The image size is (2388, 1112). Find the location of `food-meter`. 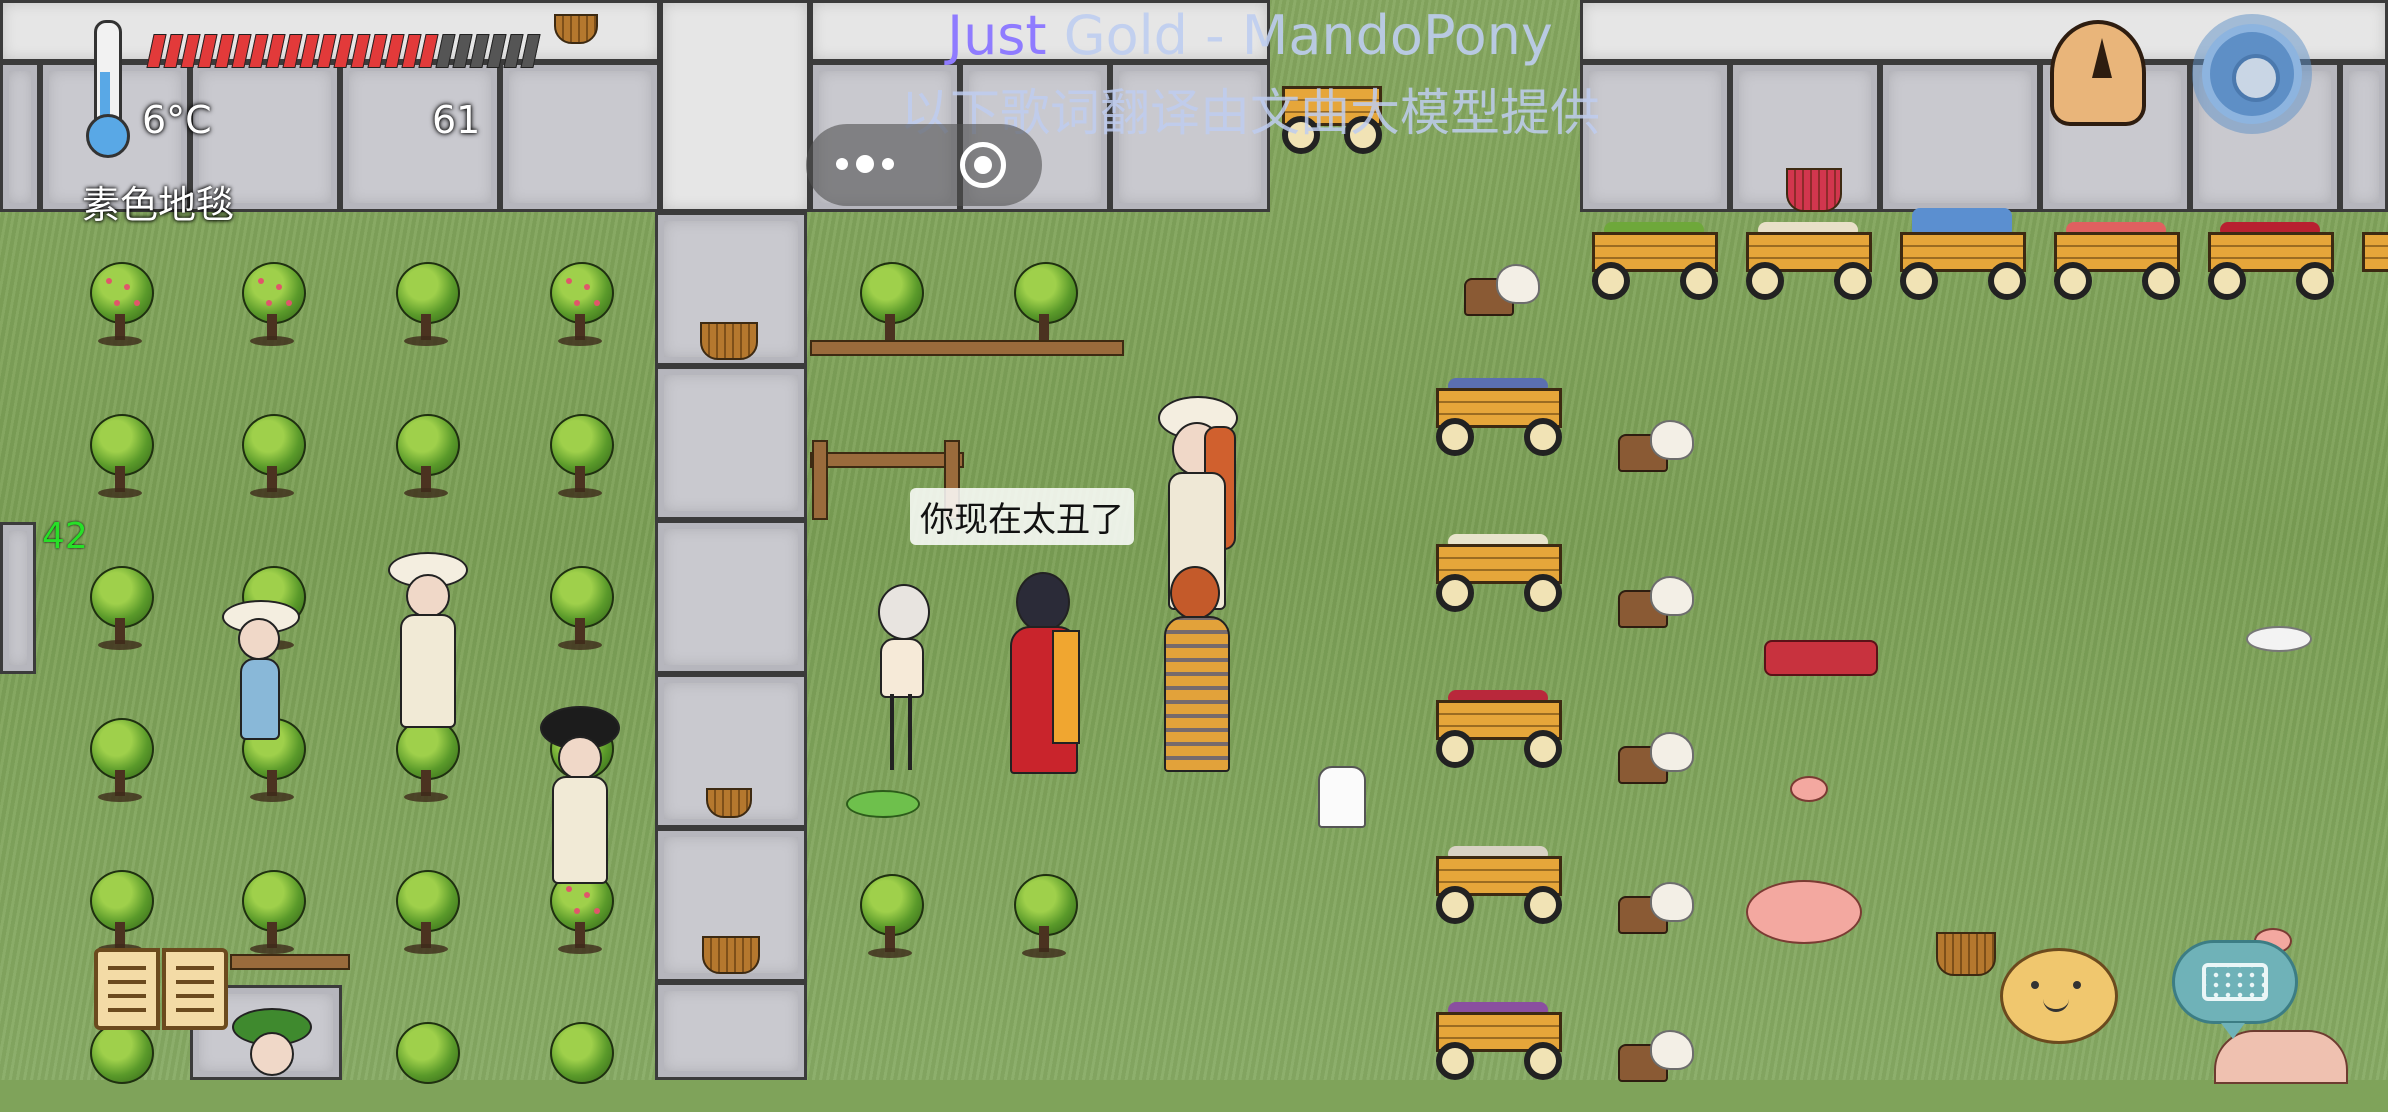

food-meter is located at coordinates (348, 50).